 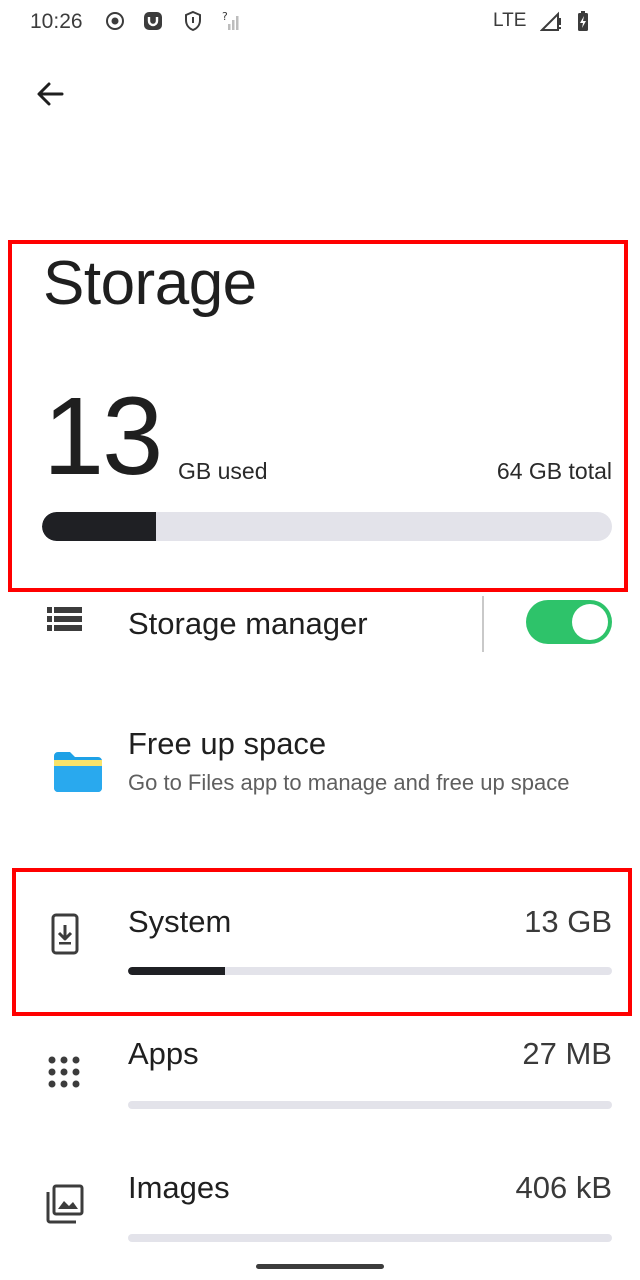 I want to click on apps-size: 27 MB, so click(x=567, y=1053).